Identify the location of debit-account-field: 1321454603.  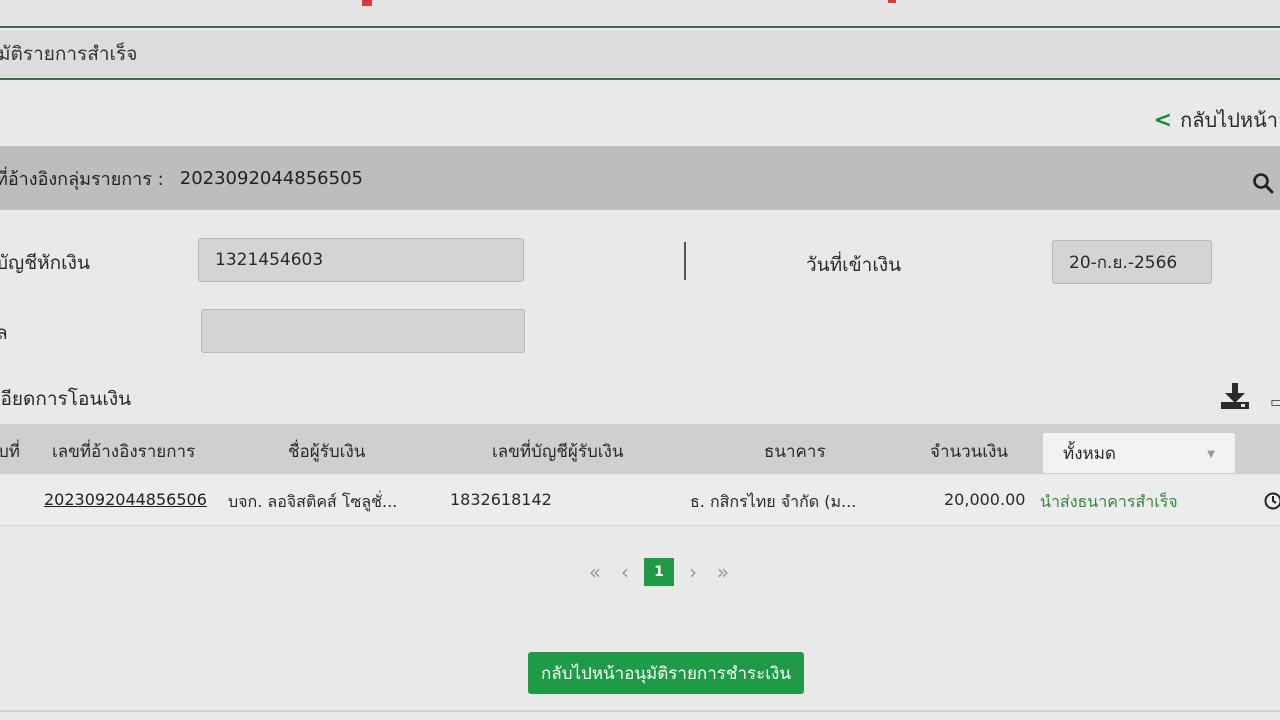
(361, 260).